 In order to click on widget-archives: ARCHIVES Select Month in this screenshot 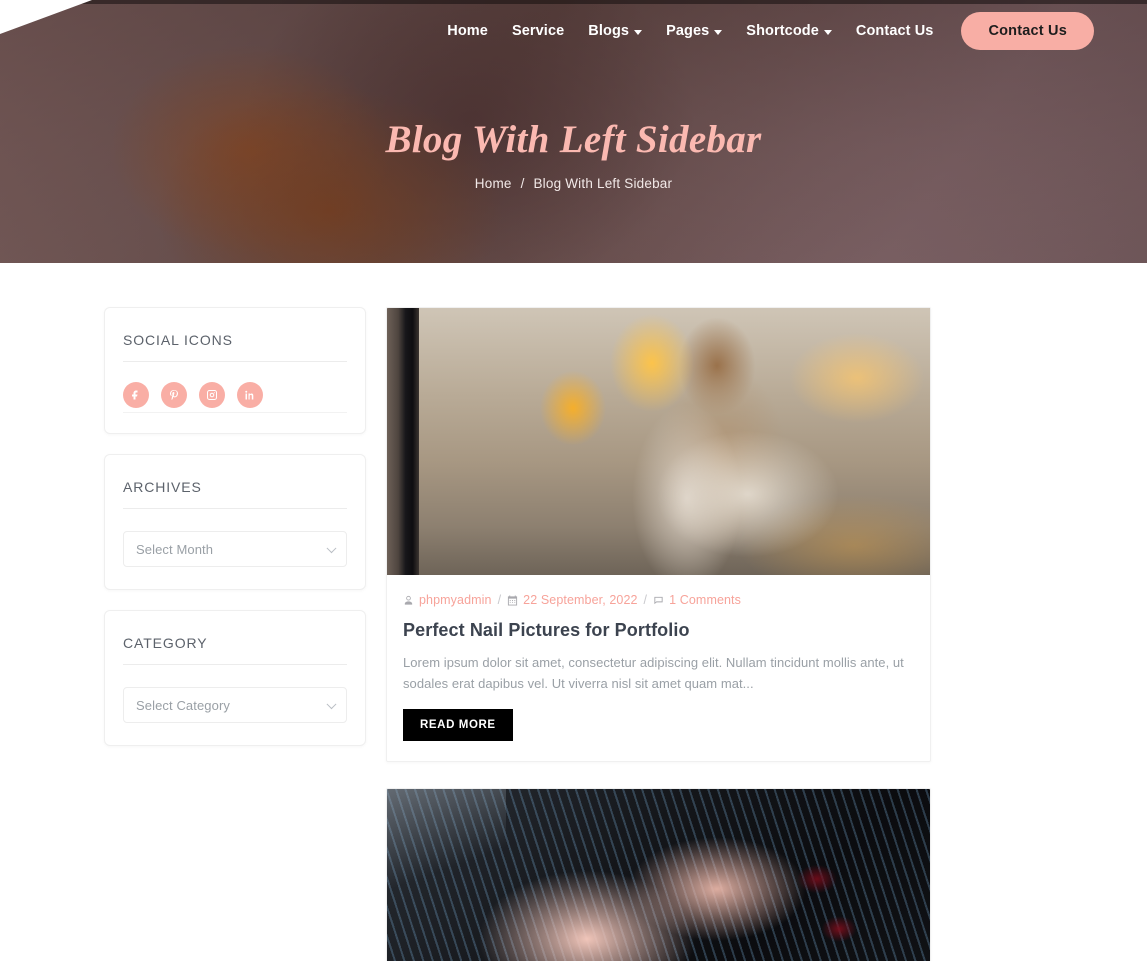, I will do `click(235, 522)`.